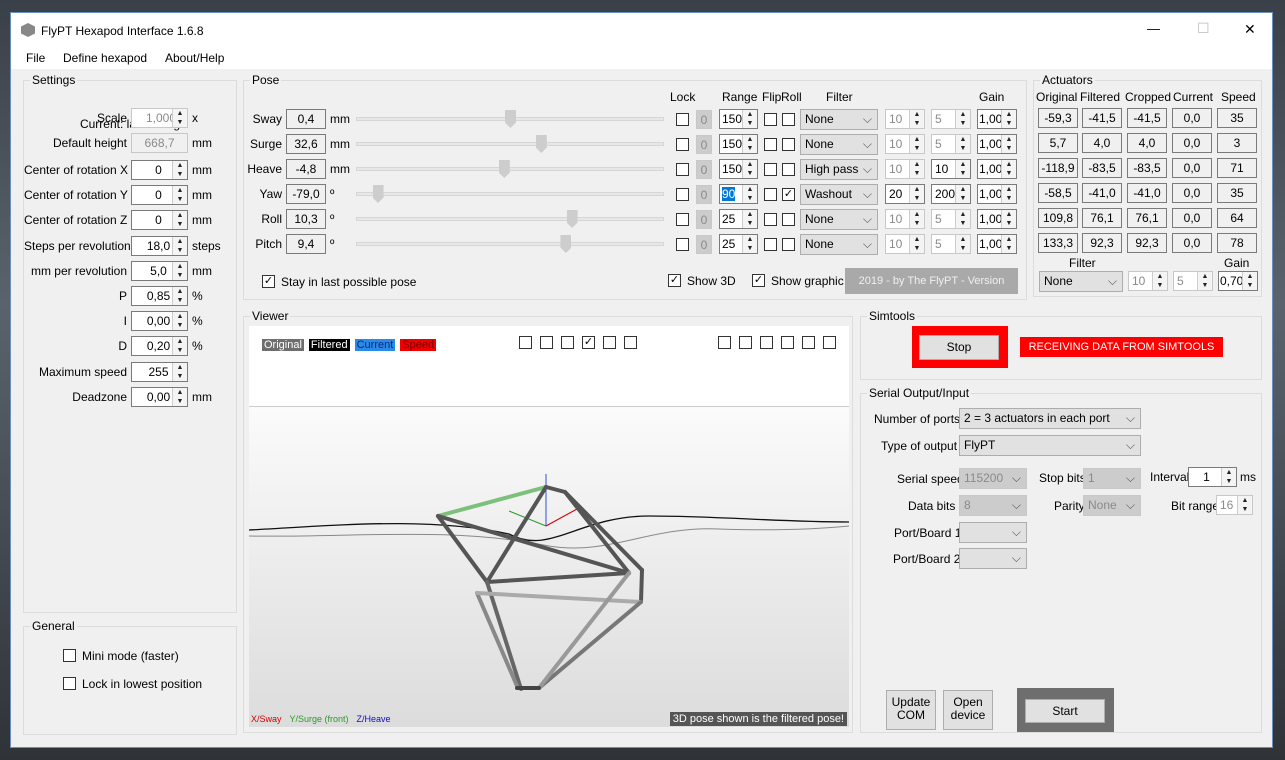 Image resolution: width=1285 pixels, height=760 pixels. What do you see at coordinates (1050, 445) in the screenshot?
I see `output-type-select: FlyPT ⌵` at bounding box center [1050, 445].